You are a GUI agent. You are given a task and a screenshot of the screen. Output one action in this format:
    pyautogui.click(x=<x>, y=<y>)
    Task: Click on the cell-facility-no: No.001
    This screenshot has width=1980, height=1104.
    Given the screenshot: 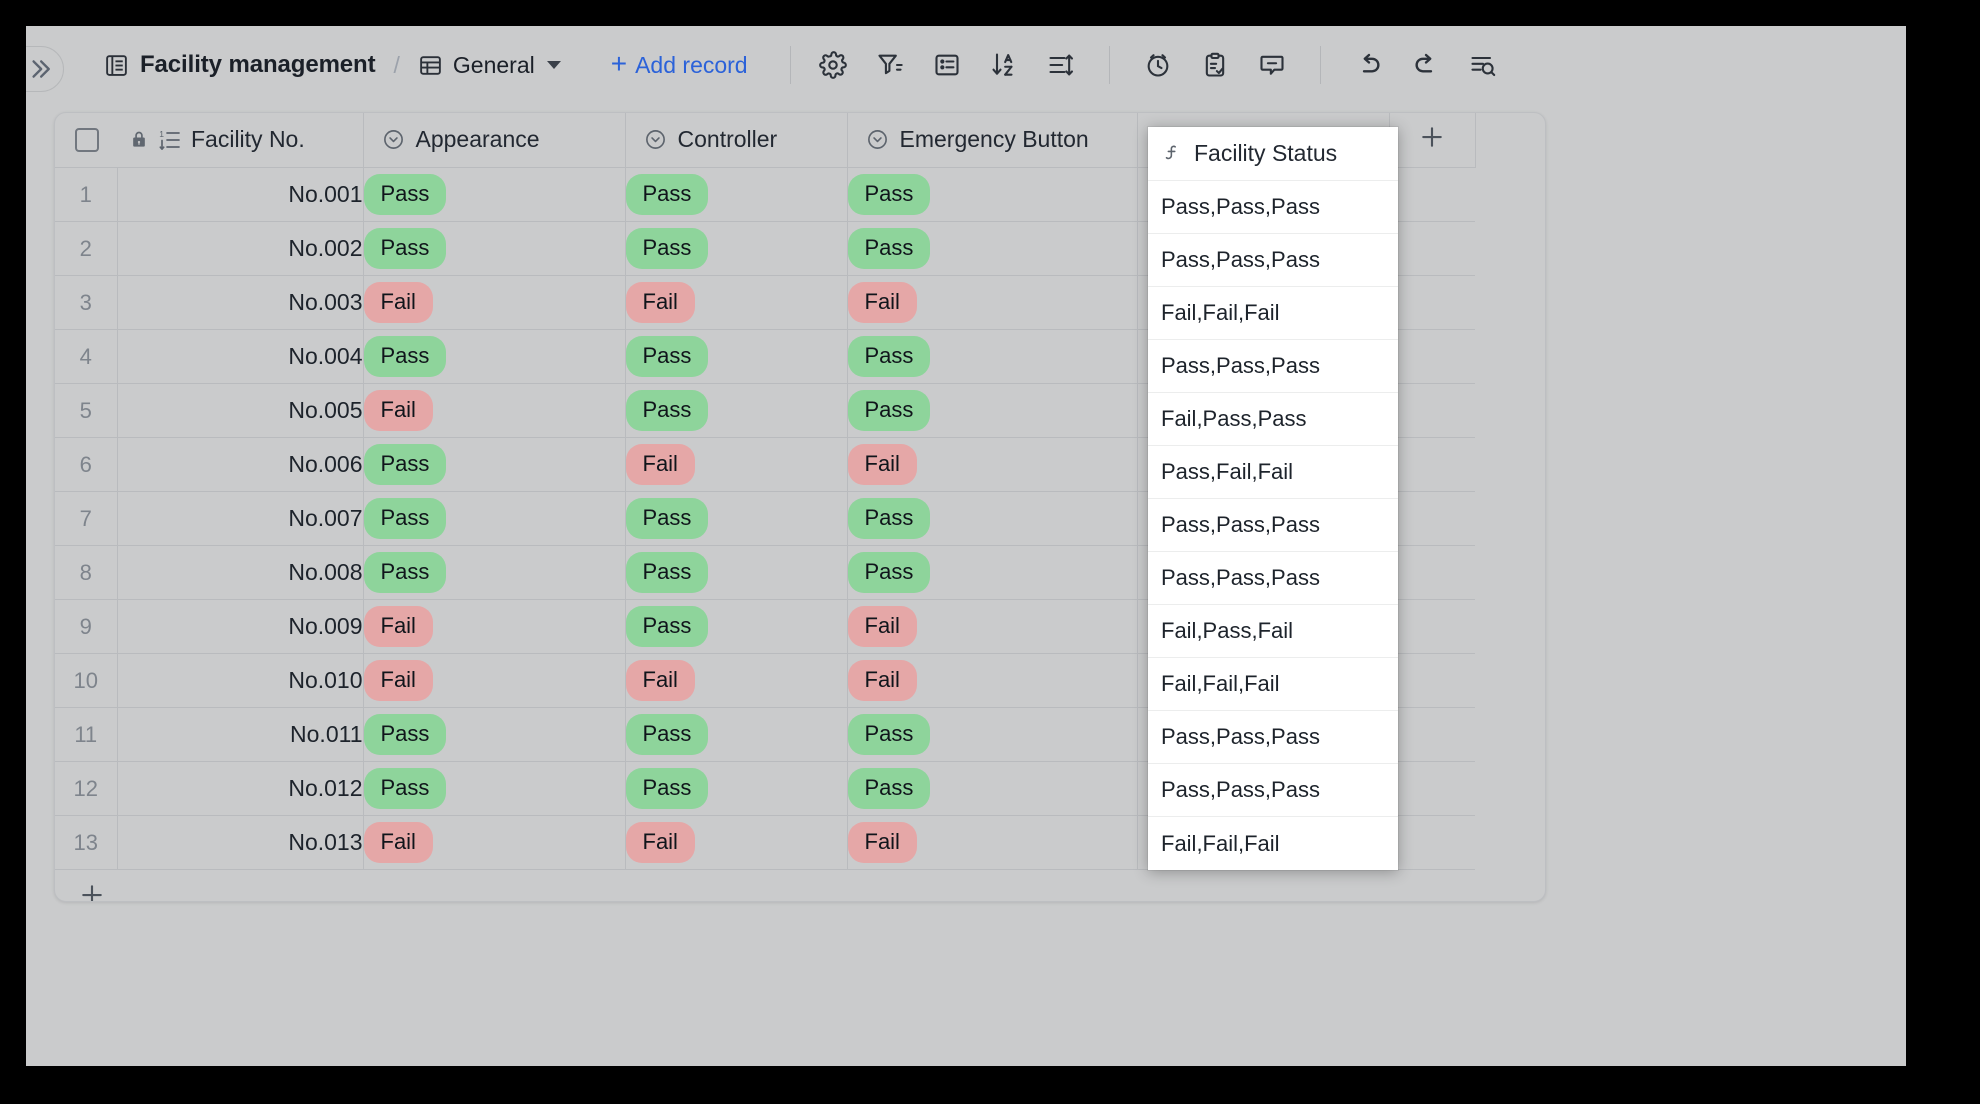 What is the action you would take?
    pyautogui.click(x=240, y=194)
    